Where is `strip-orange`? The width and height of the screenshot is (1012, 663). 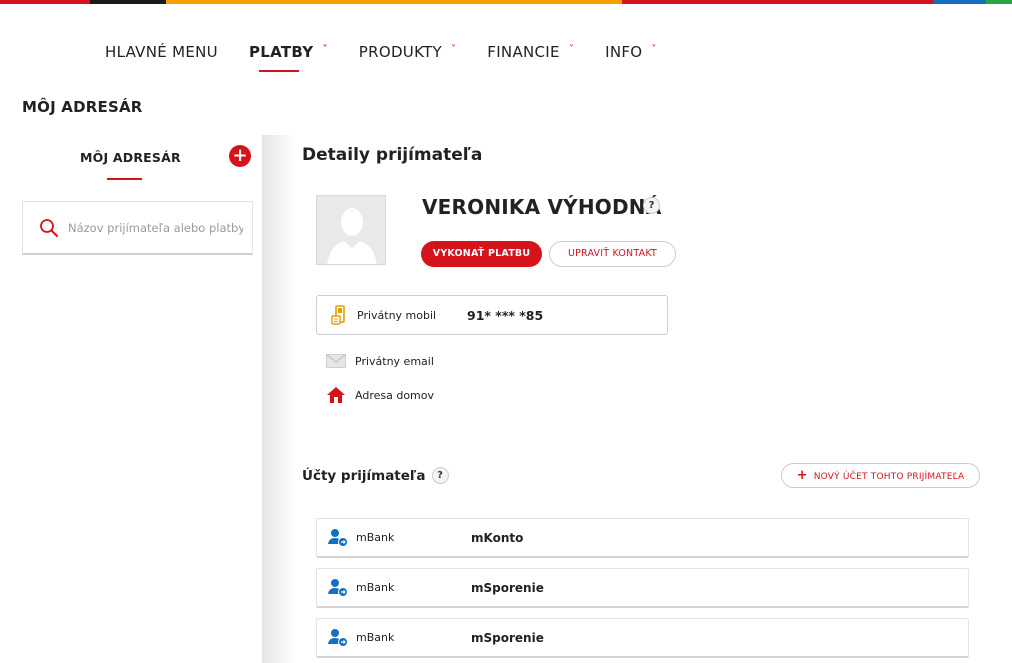 strip-orange is located at coordinates (394, 2).